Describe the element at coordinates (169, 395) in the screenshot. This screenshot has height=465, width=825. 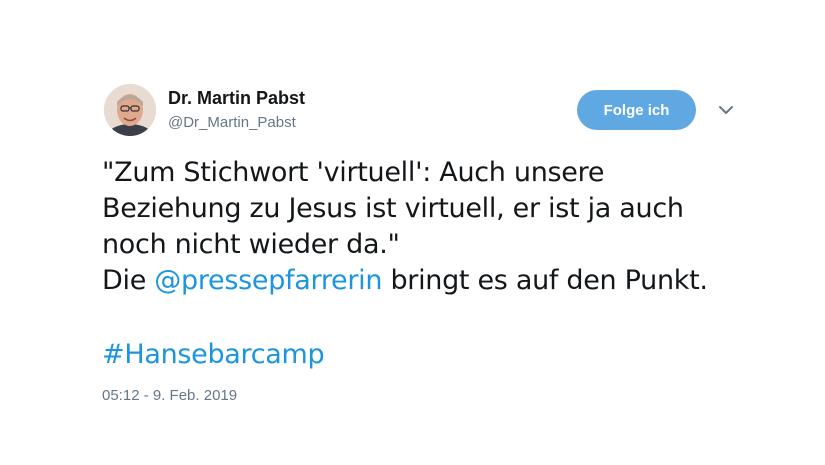
I see `tweet-timestamp: 05:12 - 9. Feb. 2019` at that location.